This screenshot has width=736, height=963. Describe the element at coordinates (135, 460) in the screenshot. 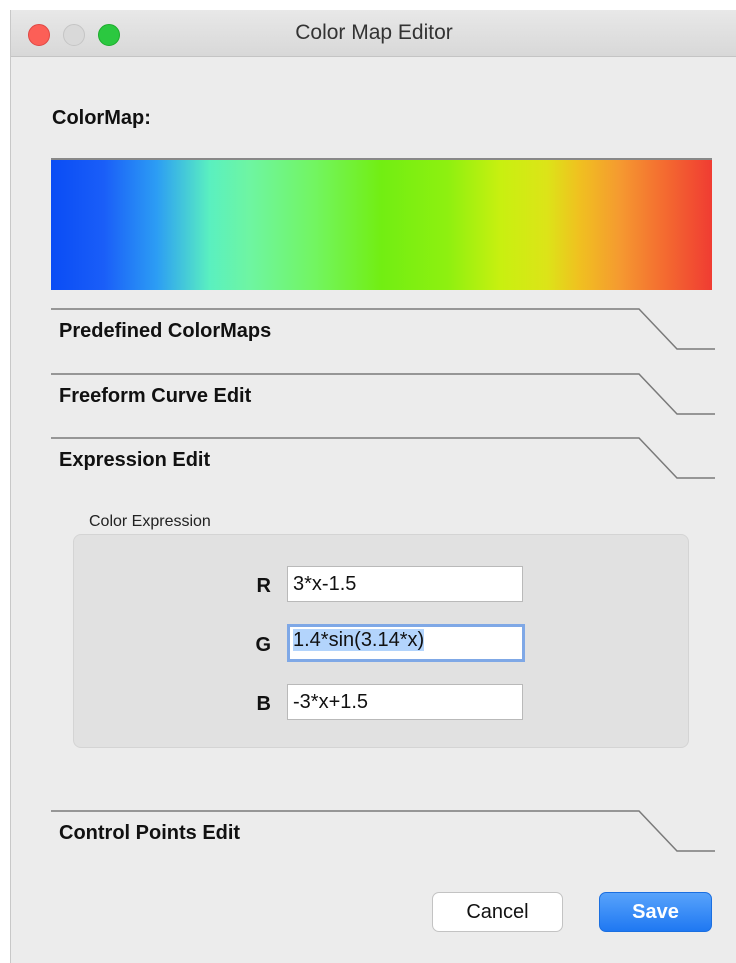

I see `section-label: Expression Edit` at that location.